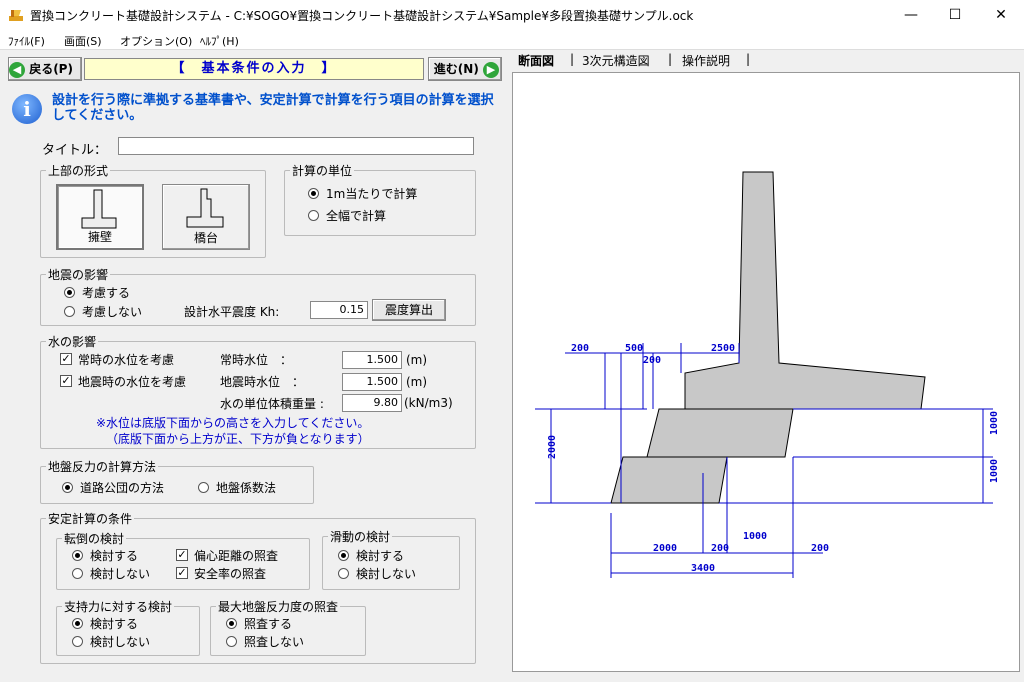 The image size is (1024, 682). What do you see at coordinates (256, 360) in the screenshot?
I see `normal-water-level-label: 常時水位 ：` at bounding box center [256, 360].